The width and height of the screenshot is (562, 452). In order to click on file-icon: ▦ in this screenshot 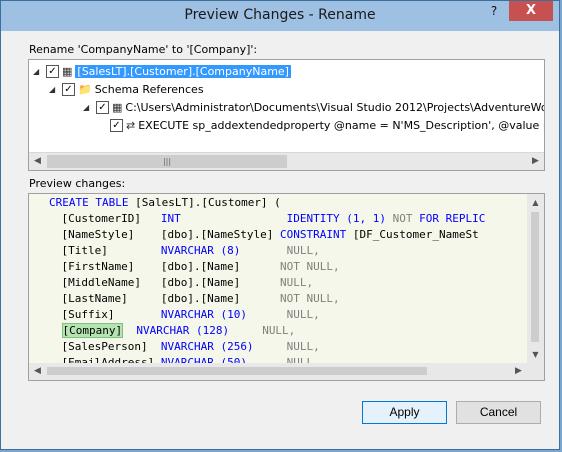, I will do `click(117, 107)`.